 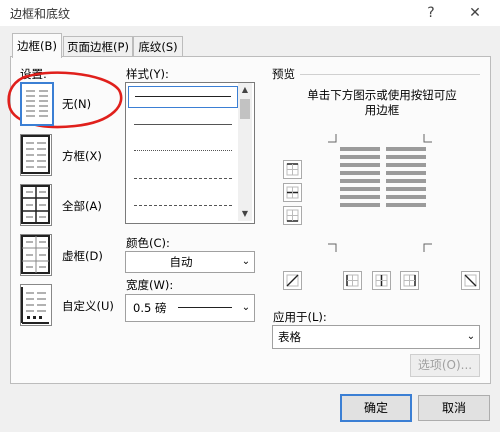 What do you see at coordinates (82, 256) in the screenshot?
I see `setting-grid-label: 虚框(D)` at bounding box center [82, 256].